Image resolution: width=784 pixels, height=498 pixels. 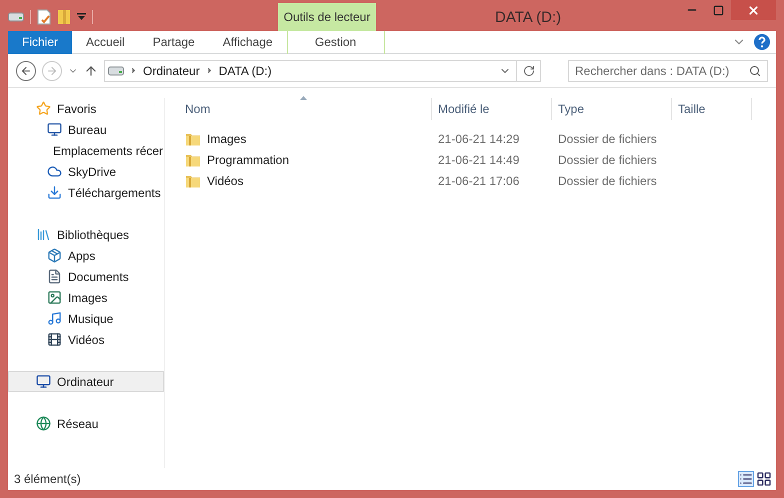 What do you see at coordinates (43, 381) in the screenshot?
I see `computer-icon` at bounding box center [43, 381].